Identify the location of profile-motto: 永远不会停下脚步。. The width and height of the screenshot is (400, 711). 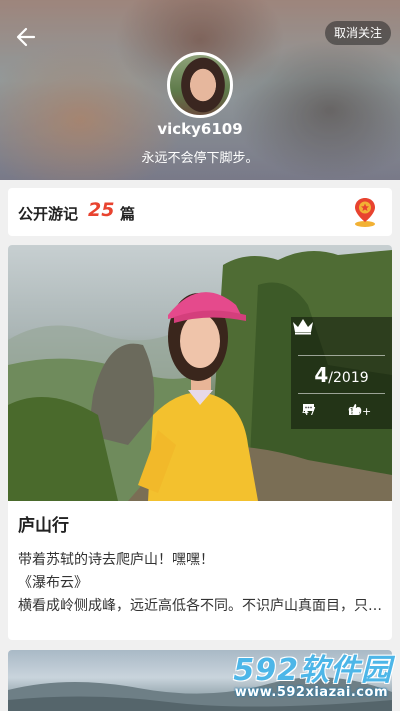
(200, 158).